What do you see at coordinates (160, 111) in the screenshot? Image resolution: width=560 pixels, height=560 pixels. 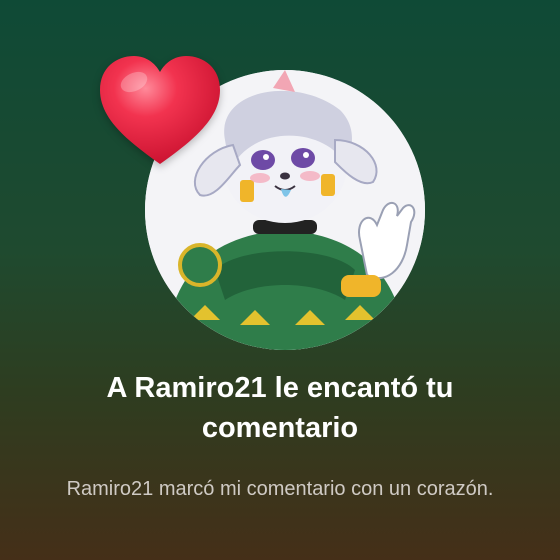 I see `heart-icon` at bounding box center [160, 111].